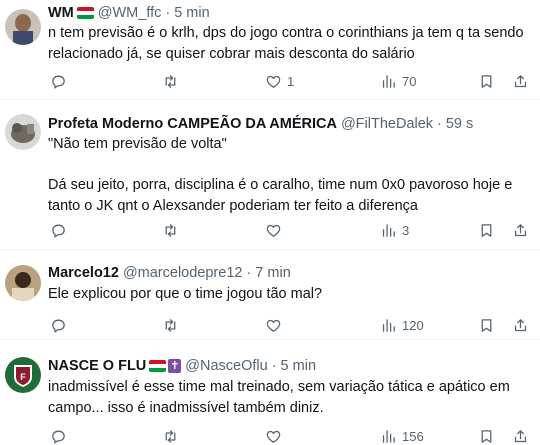 Image resolution: width=540 pixels, height=445 pixels. Describe the element at coordinates (288, 165) in the screenshot. I see `tweet-text-line` at that location.